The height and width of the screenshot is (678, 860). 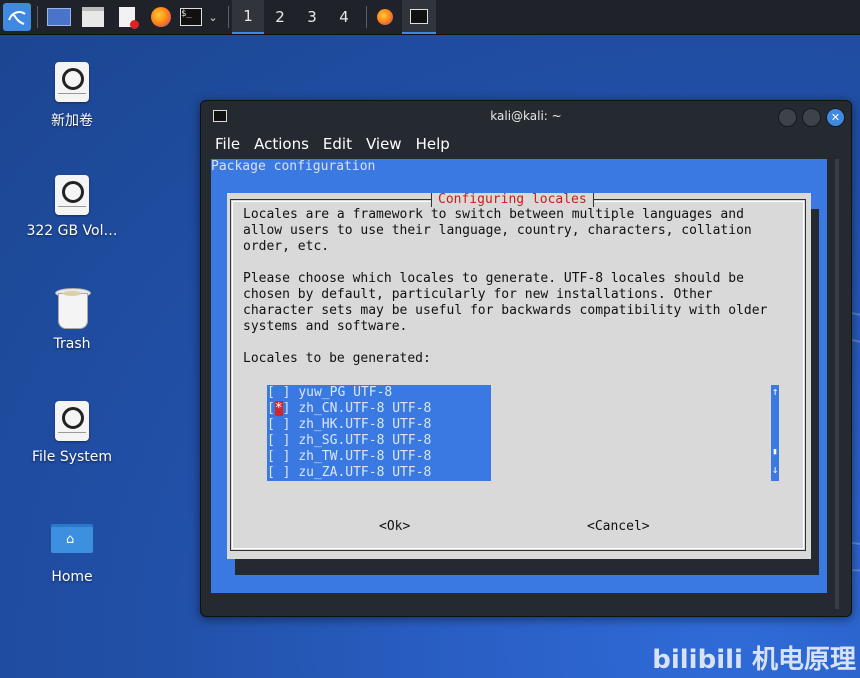 I want to click on desktop-item-trash: Trash, so click(x=72, y=320).